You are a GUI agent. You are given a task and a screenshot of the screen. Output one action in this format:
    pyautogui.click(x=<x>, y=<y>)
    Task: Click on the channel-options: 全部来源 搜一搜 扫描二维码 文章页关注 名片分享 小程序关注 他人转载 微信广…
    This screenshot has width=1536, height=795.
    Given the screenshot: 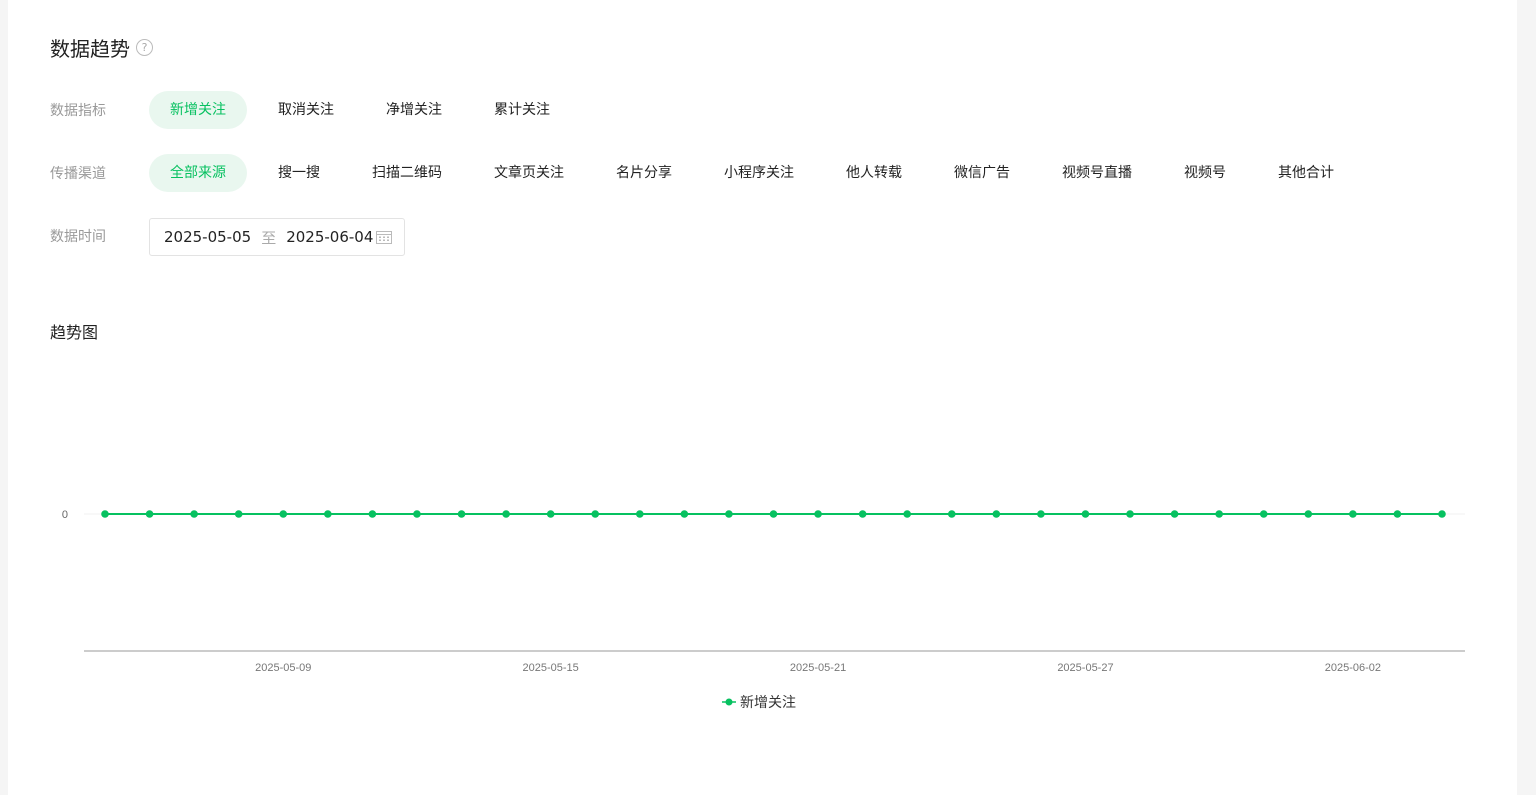 What is the action you would take?
    pyautogui.click(x=757, y=173)
    